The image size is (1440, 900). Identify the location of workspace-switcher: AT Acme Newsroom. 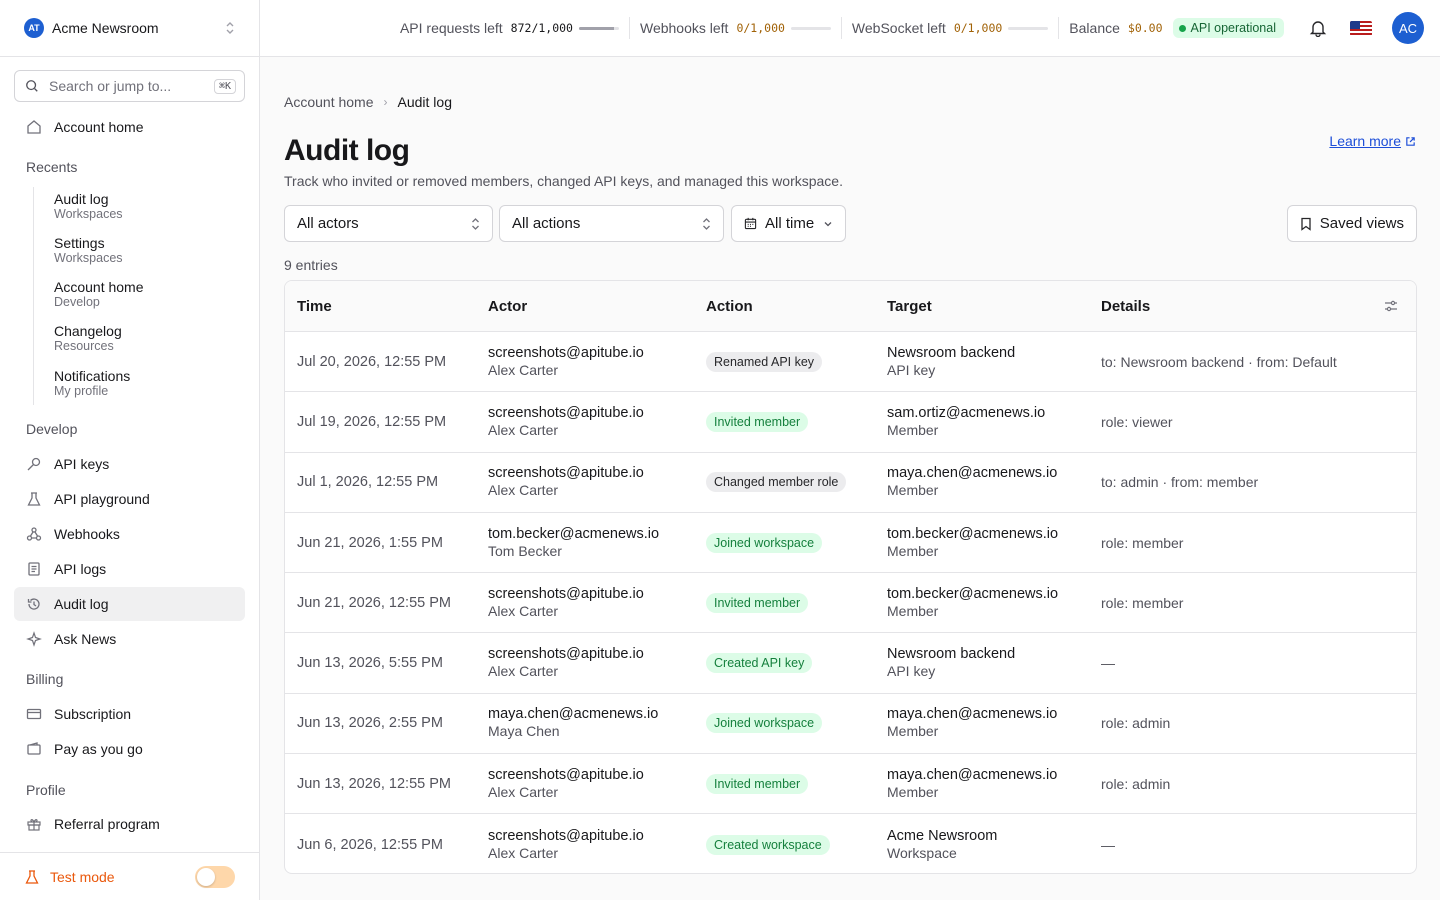
(129, 28).